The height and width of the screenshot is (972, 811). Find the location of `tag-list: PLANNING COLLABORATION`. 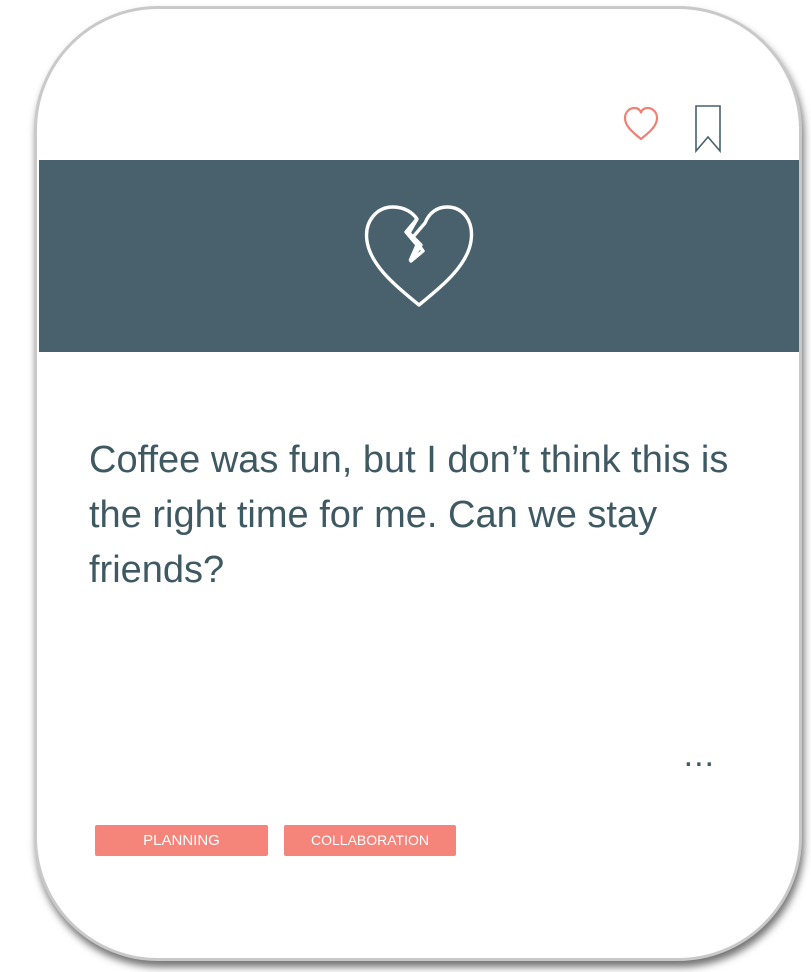

tag-list: PLANNING COLLABORATION is located at coordinates (275, 840).